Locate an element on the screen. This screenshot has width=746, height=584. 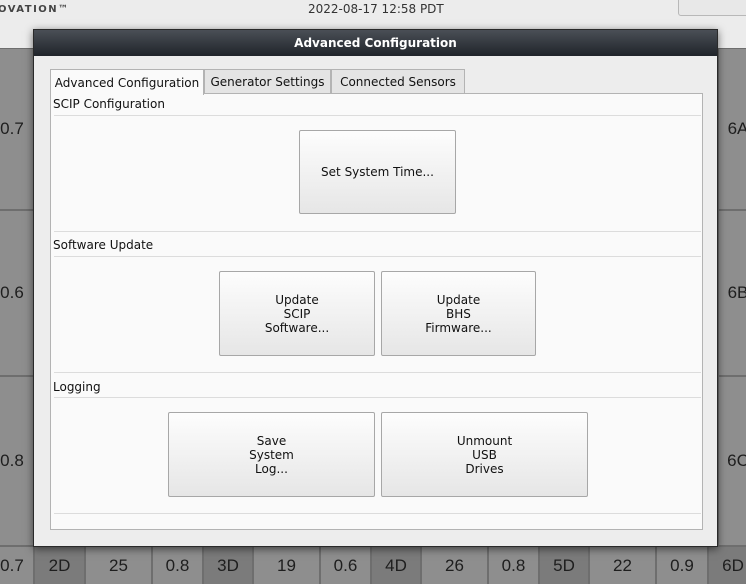
grid-cell-bottom-3: 0.8 is located at coordinates (177, 565).